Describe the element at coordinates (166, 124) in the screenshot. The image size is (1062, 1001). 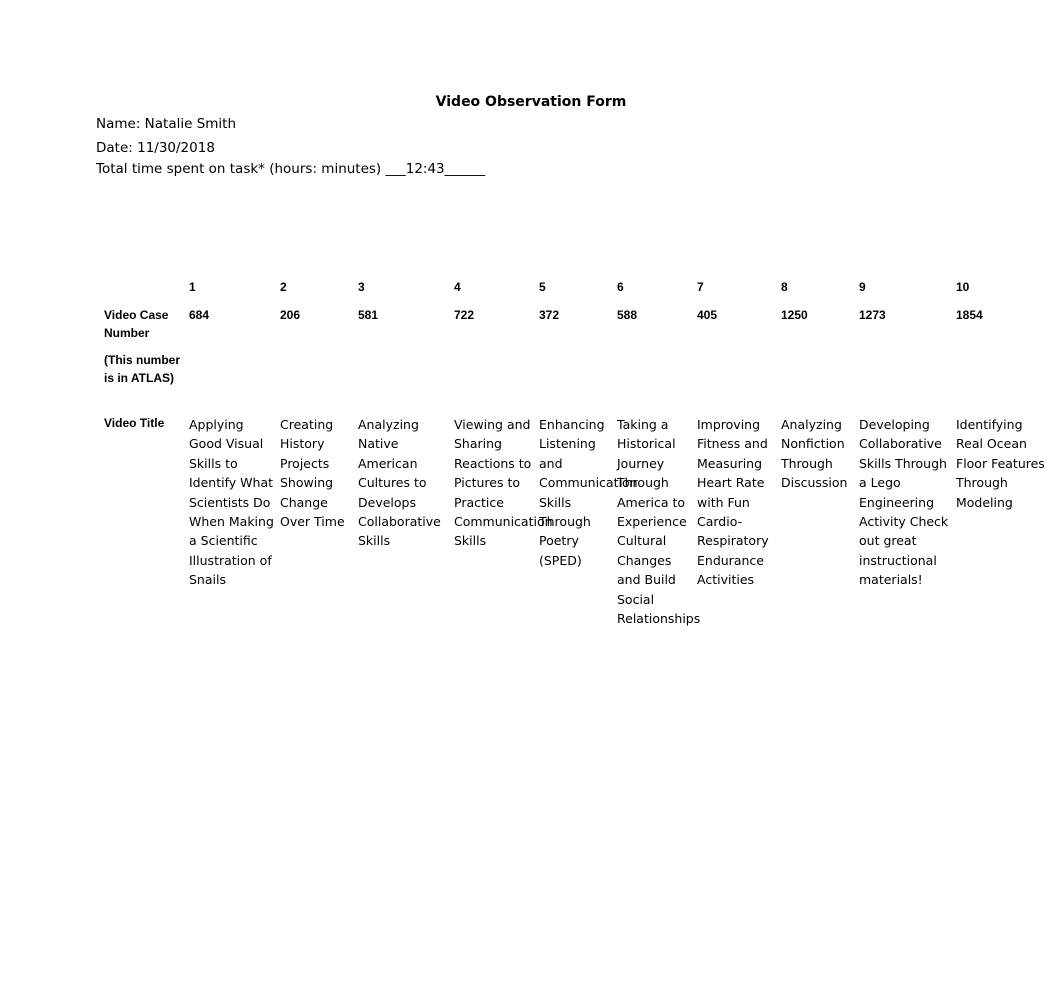
I see `name-field: Name: Natalie Smith` at that location.